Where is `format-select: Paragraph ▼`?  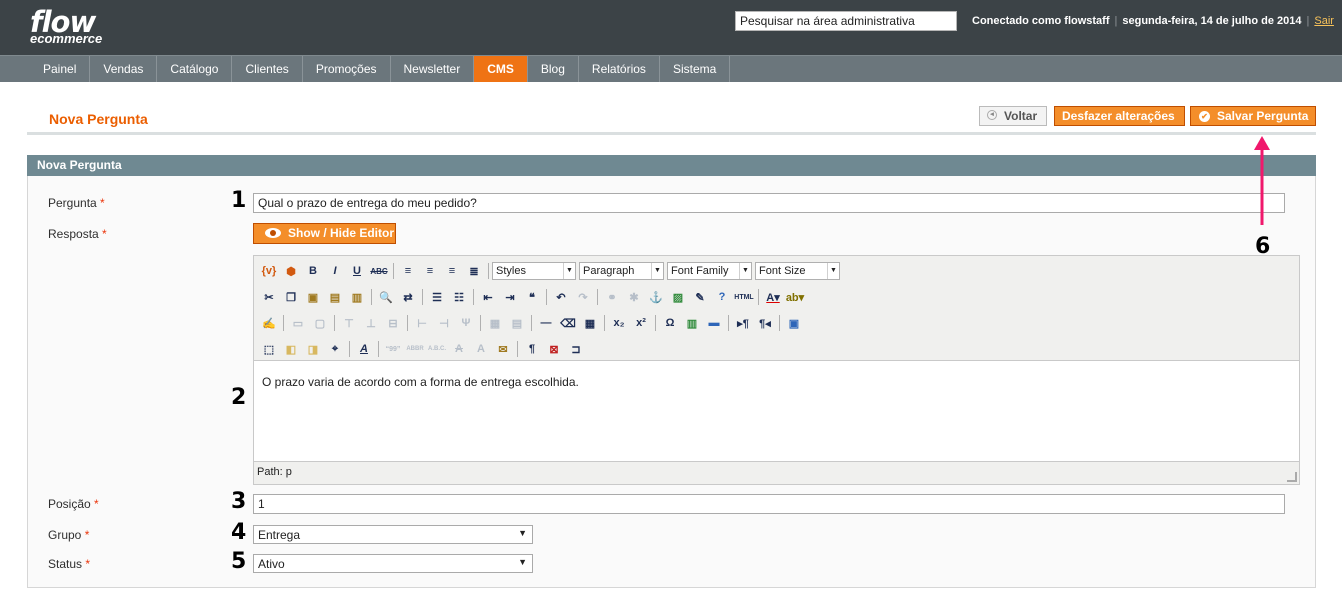 format-select: Paragraph ▼ is located at coordinates (621, 271).